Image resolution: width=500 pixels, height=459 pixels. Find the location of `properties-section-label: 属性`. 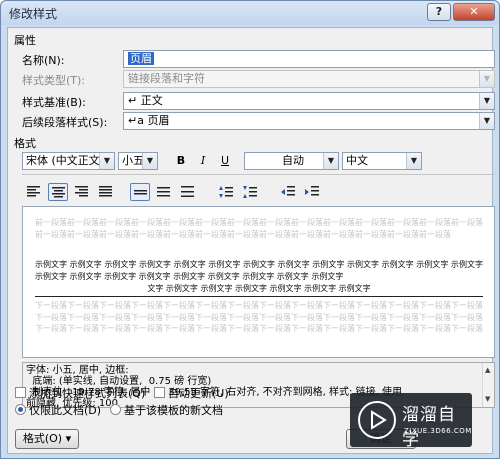

properties-section-label: 属性 is located at coordinates (25, 40).